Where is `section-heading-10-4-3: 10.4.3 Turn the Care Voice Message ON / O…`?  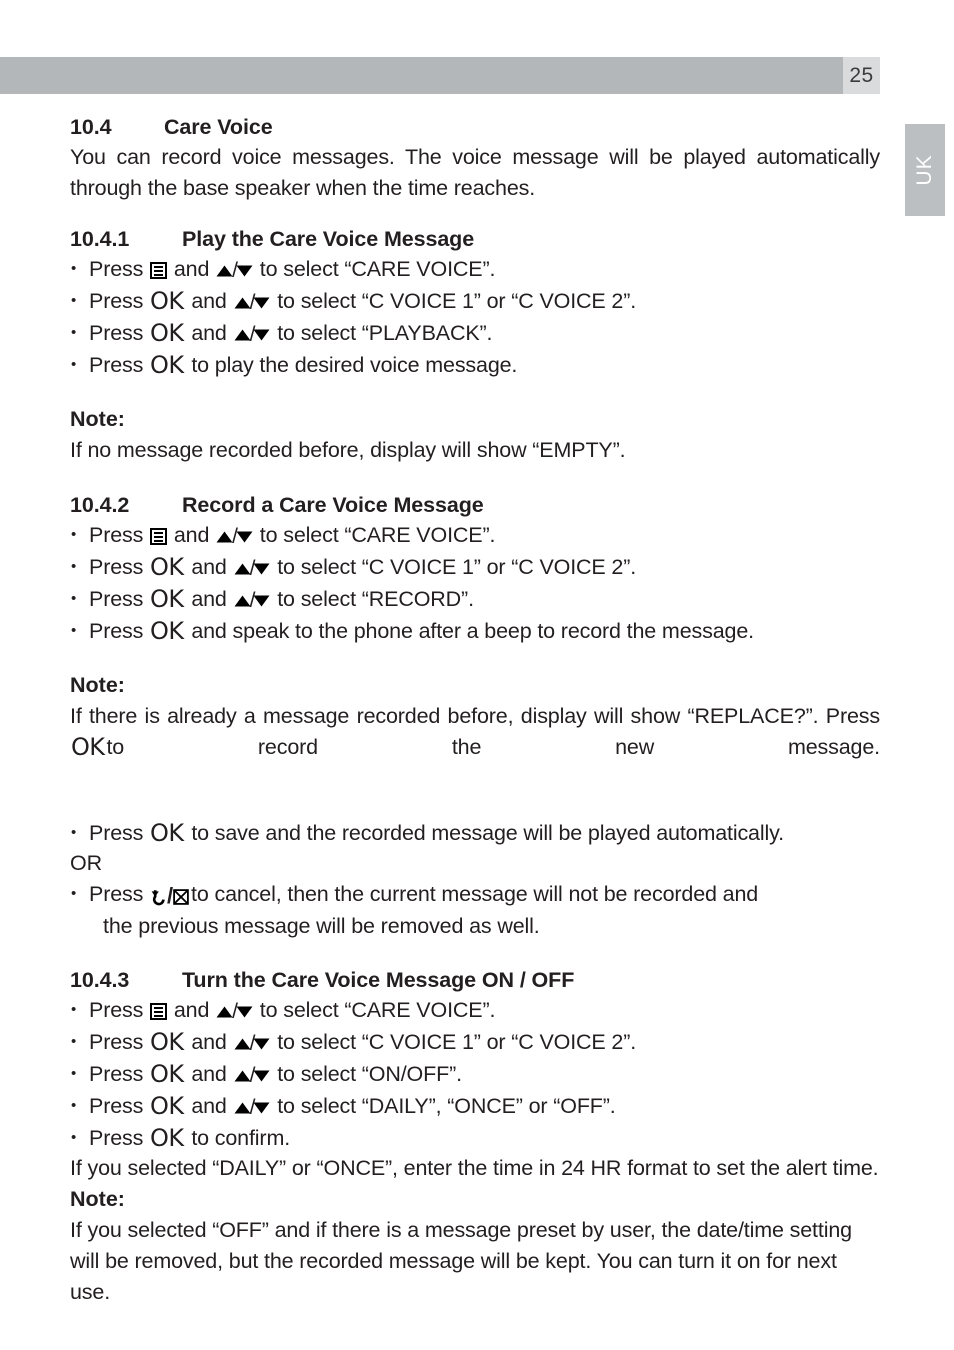 section-heading-10-4-3: 10.4.3 Turn the Care Voice Message ON / O… is located at coordinates (475, 980).